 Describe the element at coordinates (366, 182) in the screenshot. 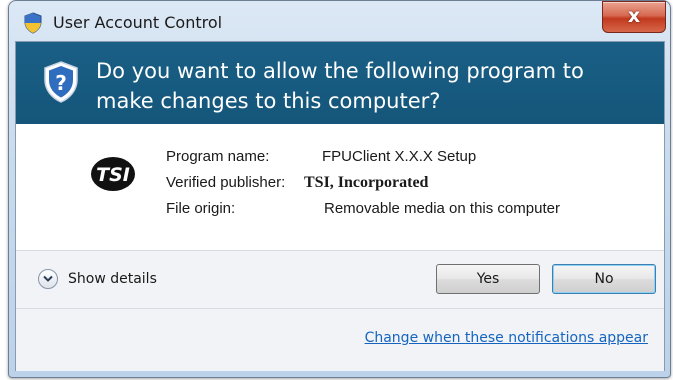

I see `publisher-value: TSI, Incorporated` at that location.